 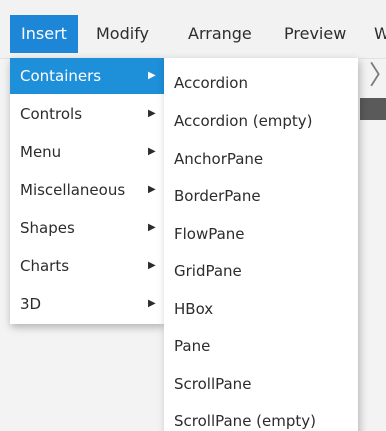 What do you see at coordinates (209, 234) in the screenshot?
I see `submenu-item-flowpane: FlowPane` at bounding box center [209, 234].